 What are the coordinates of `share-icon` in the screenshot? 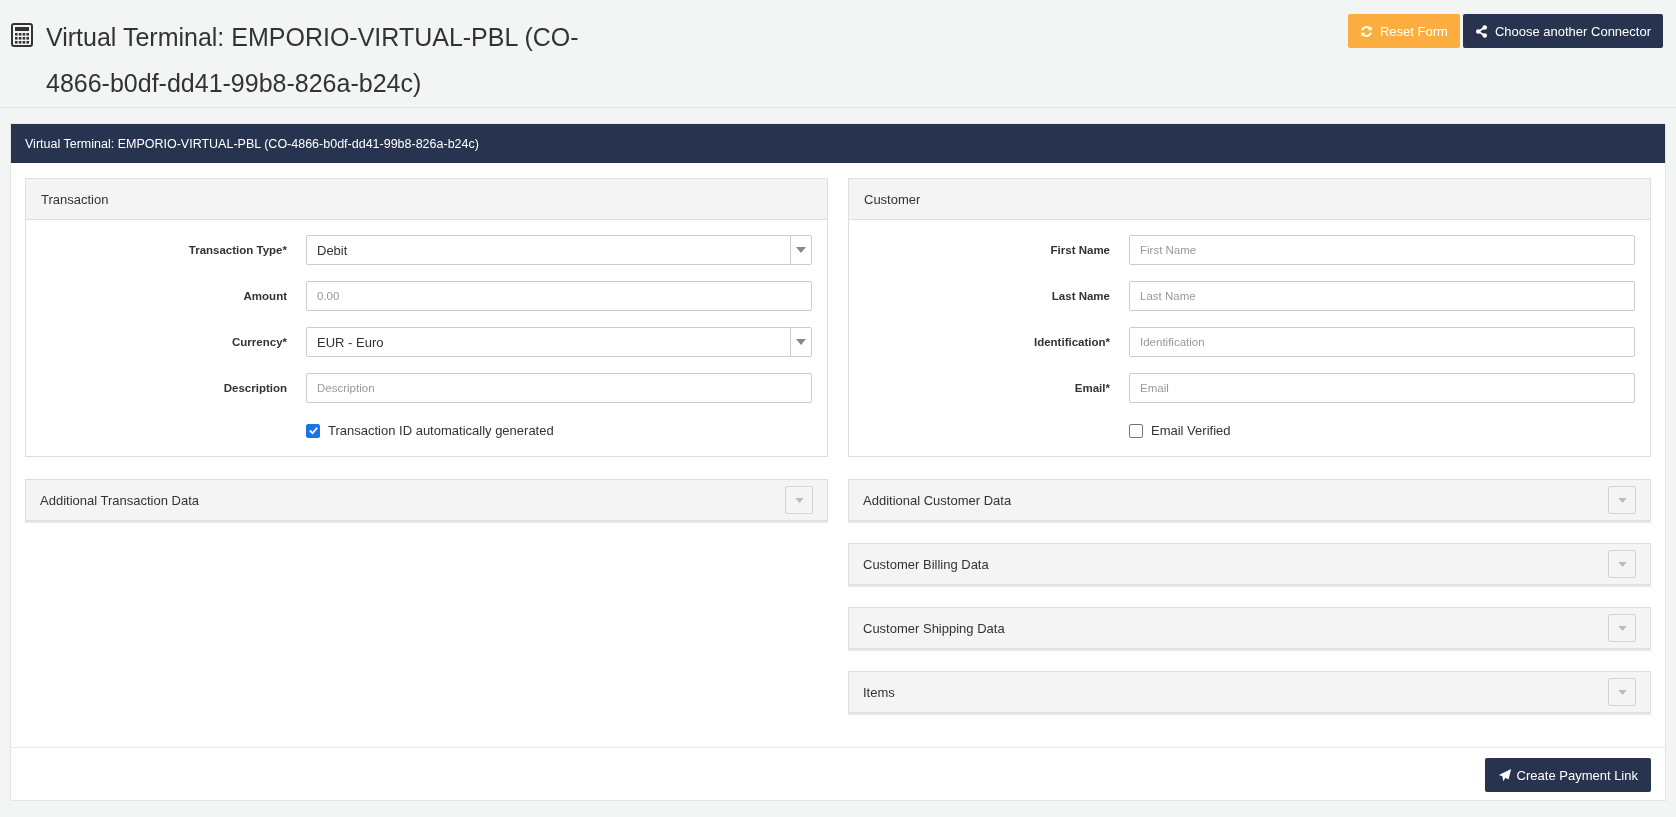 It's located at (1481, 31).